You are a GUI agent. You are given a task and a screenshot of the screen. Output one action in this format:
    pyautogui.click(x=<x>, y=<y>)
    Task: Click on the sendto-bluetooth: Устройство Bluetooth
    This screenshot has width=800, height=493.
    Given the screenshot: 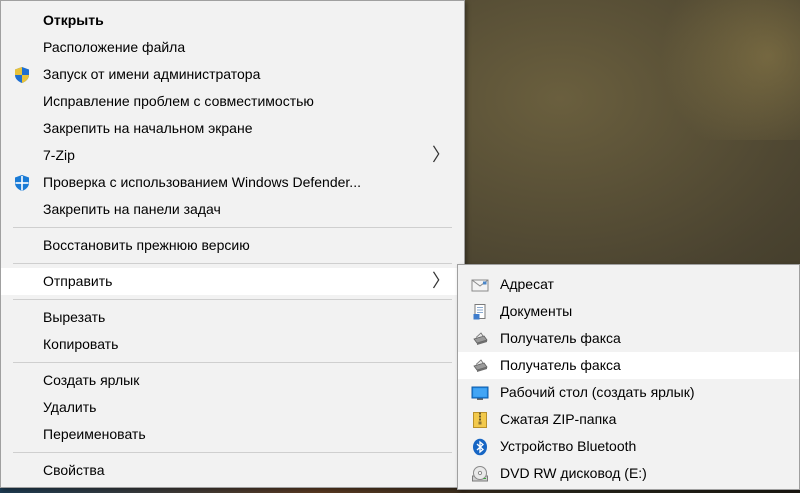 What is the action you would take?
    pyautogui.click(x=628, y=446)
    